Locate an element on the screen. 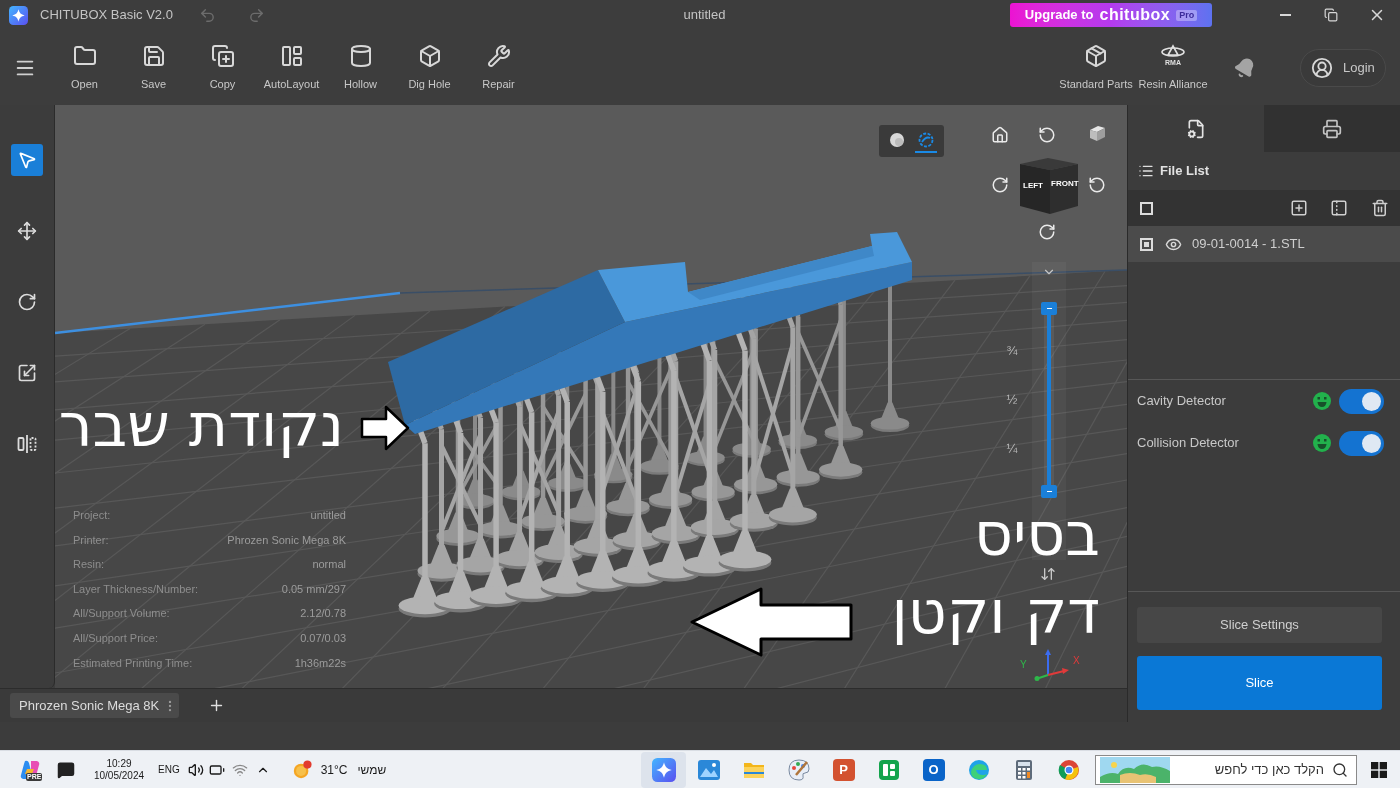  search-field: הקלד כאן כדי לחפש is located at coordinates (1226, 769).